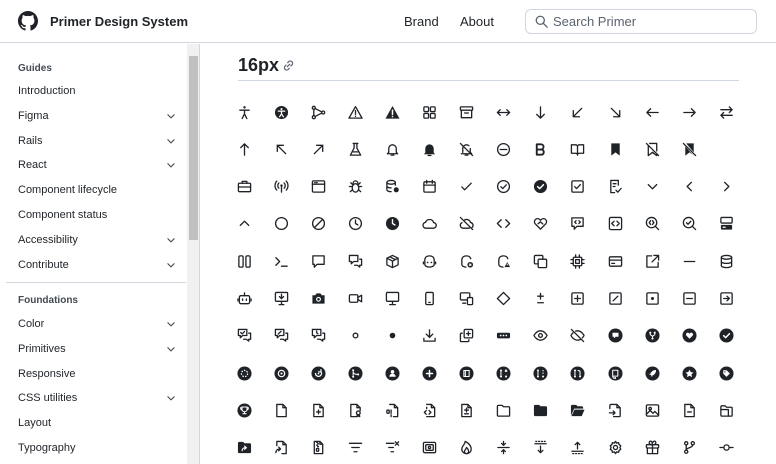 The width and height of the screenshot is (776, 464). I want to click on search-input, so click(652, 21).